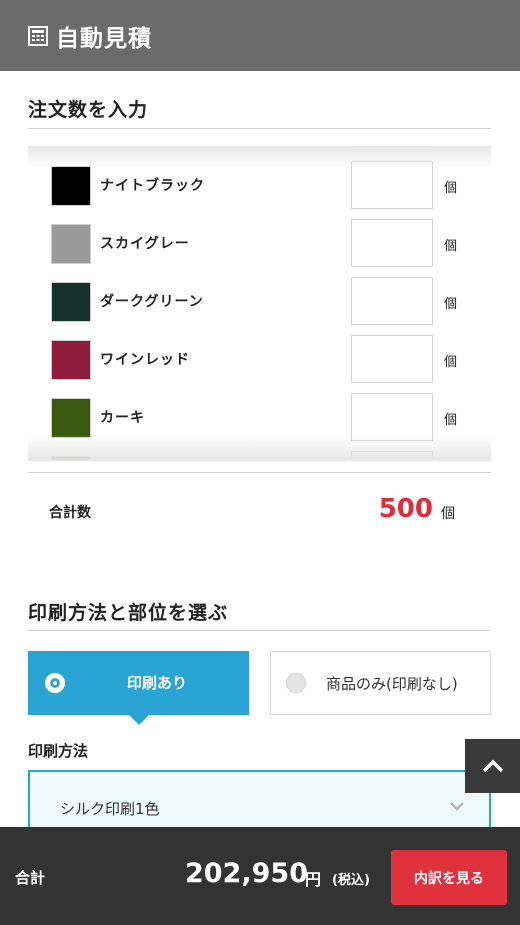 This screenshot has width=520, height=925. What do you see at coordinates (152, 302) in the screenshot?
I see `color-name: ダークグリーン` at bounding box center [152, 302].